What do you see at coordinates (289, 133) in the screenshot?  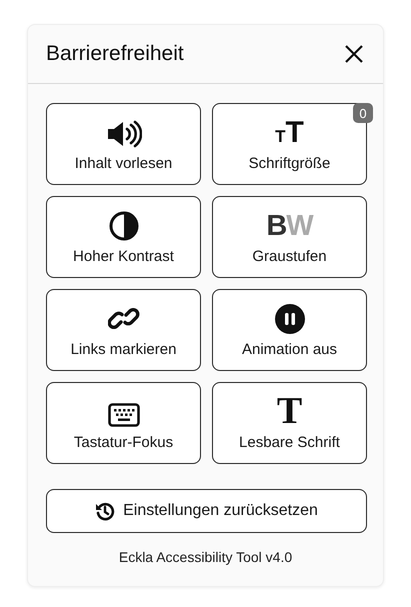 I see `text-size-icon: TT` at bounding box center [289, 133].